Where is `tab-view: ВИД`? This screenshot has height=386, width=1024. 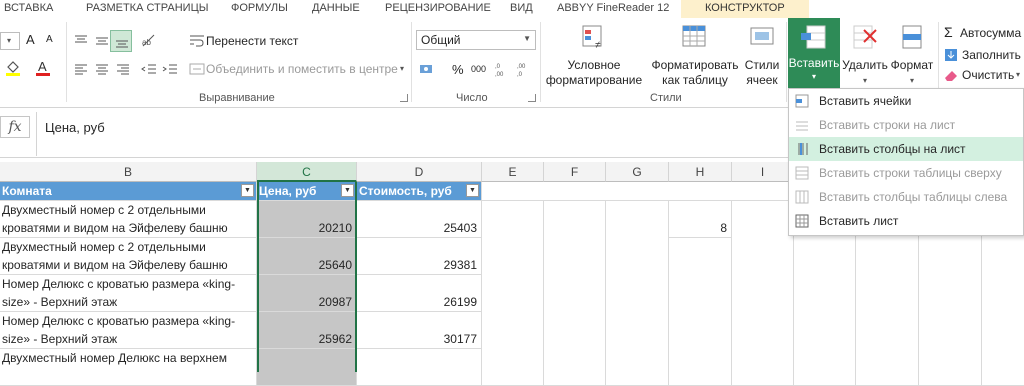 tab-view: ВИД is located at coordinates (521, 9).